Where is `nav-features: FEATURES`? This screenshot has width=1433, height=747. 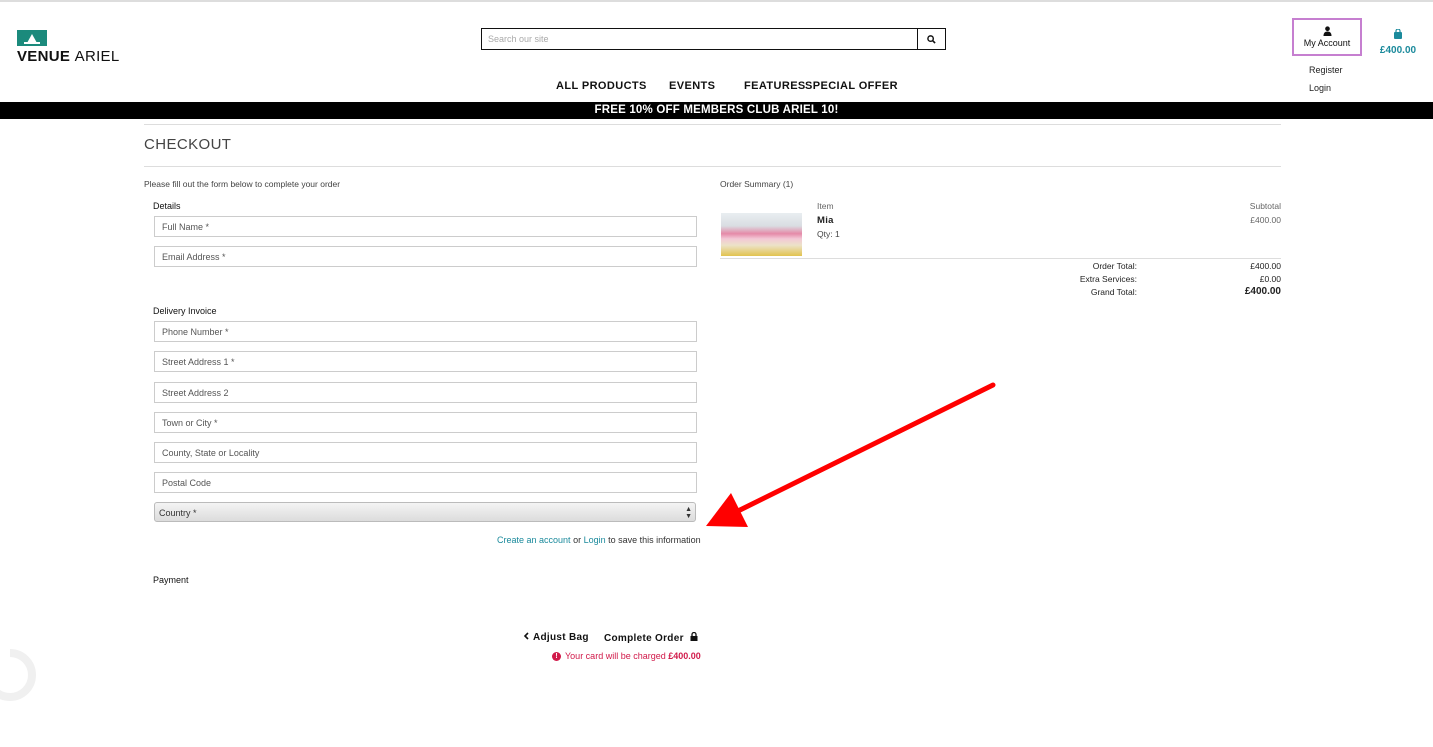 nav-features: FEATURES is located at coordinates (775, 86).